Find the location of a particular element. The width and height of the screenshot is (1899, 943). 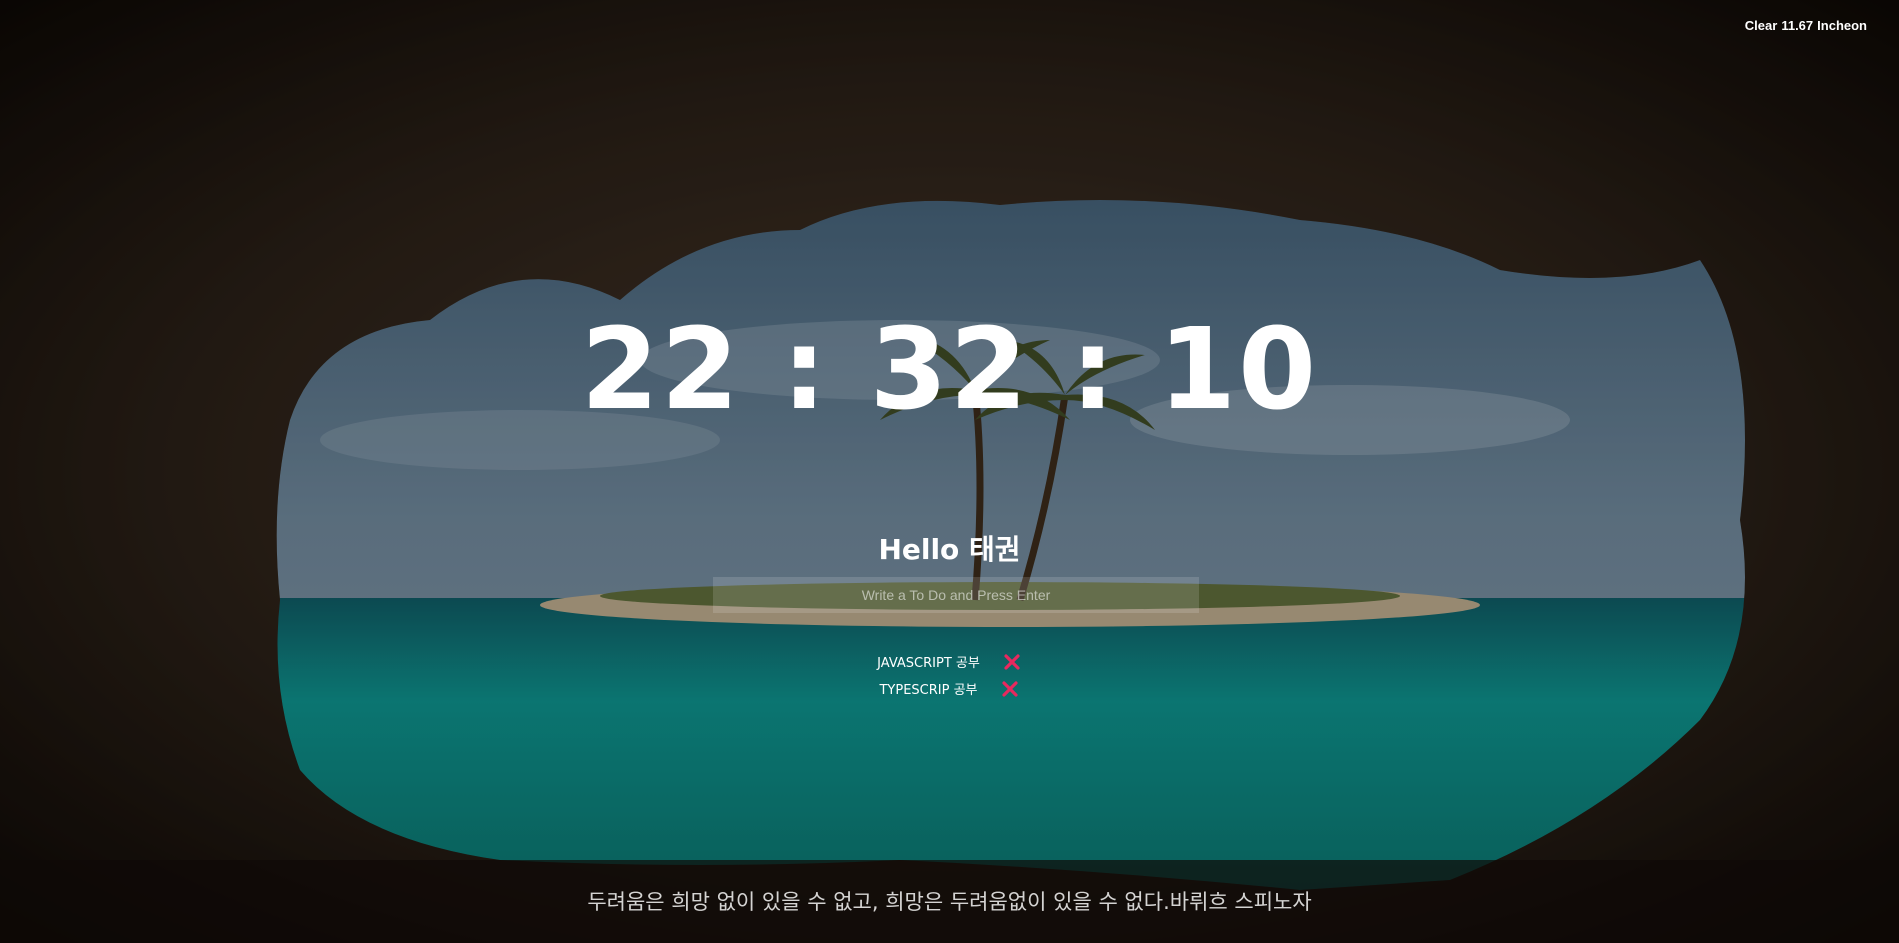

greeting: Hello 태권 is located at coordinates (949, 549).